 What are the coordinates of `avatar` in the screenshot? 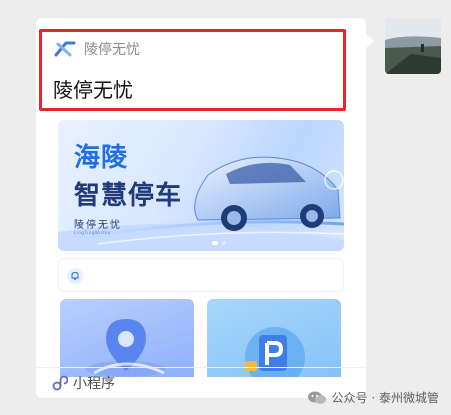 It's located at (413, 46).